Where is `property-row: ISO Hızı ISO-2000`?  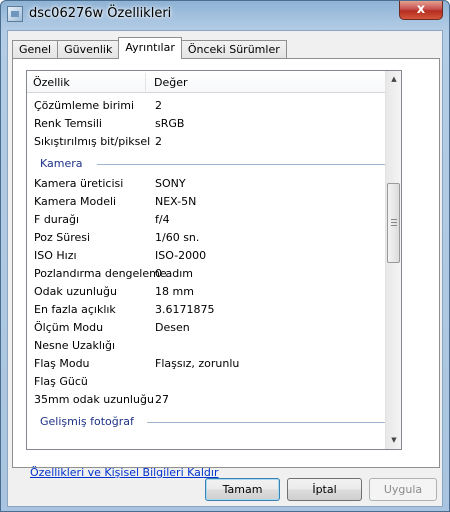 property-row: ISO Hızı ISO-2000 is located at coordinates (207, 256).